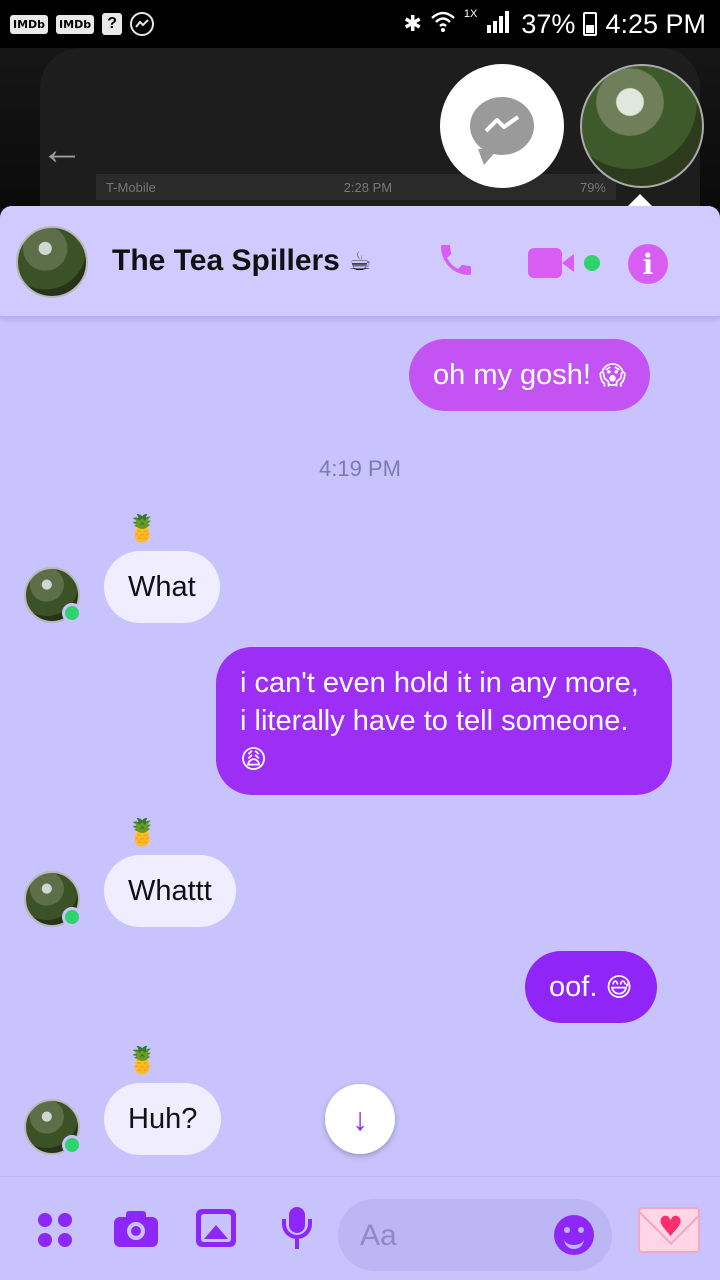  Describe the element at coordinates (254, 760) in the screenshot. I see `message-emoji: 😩` at that location.